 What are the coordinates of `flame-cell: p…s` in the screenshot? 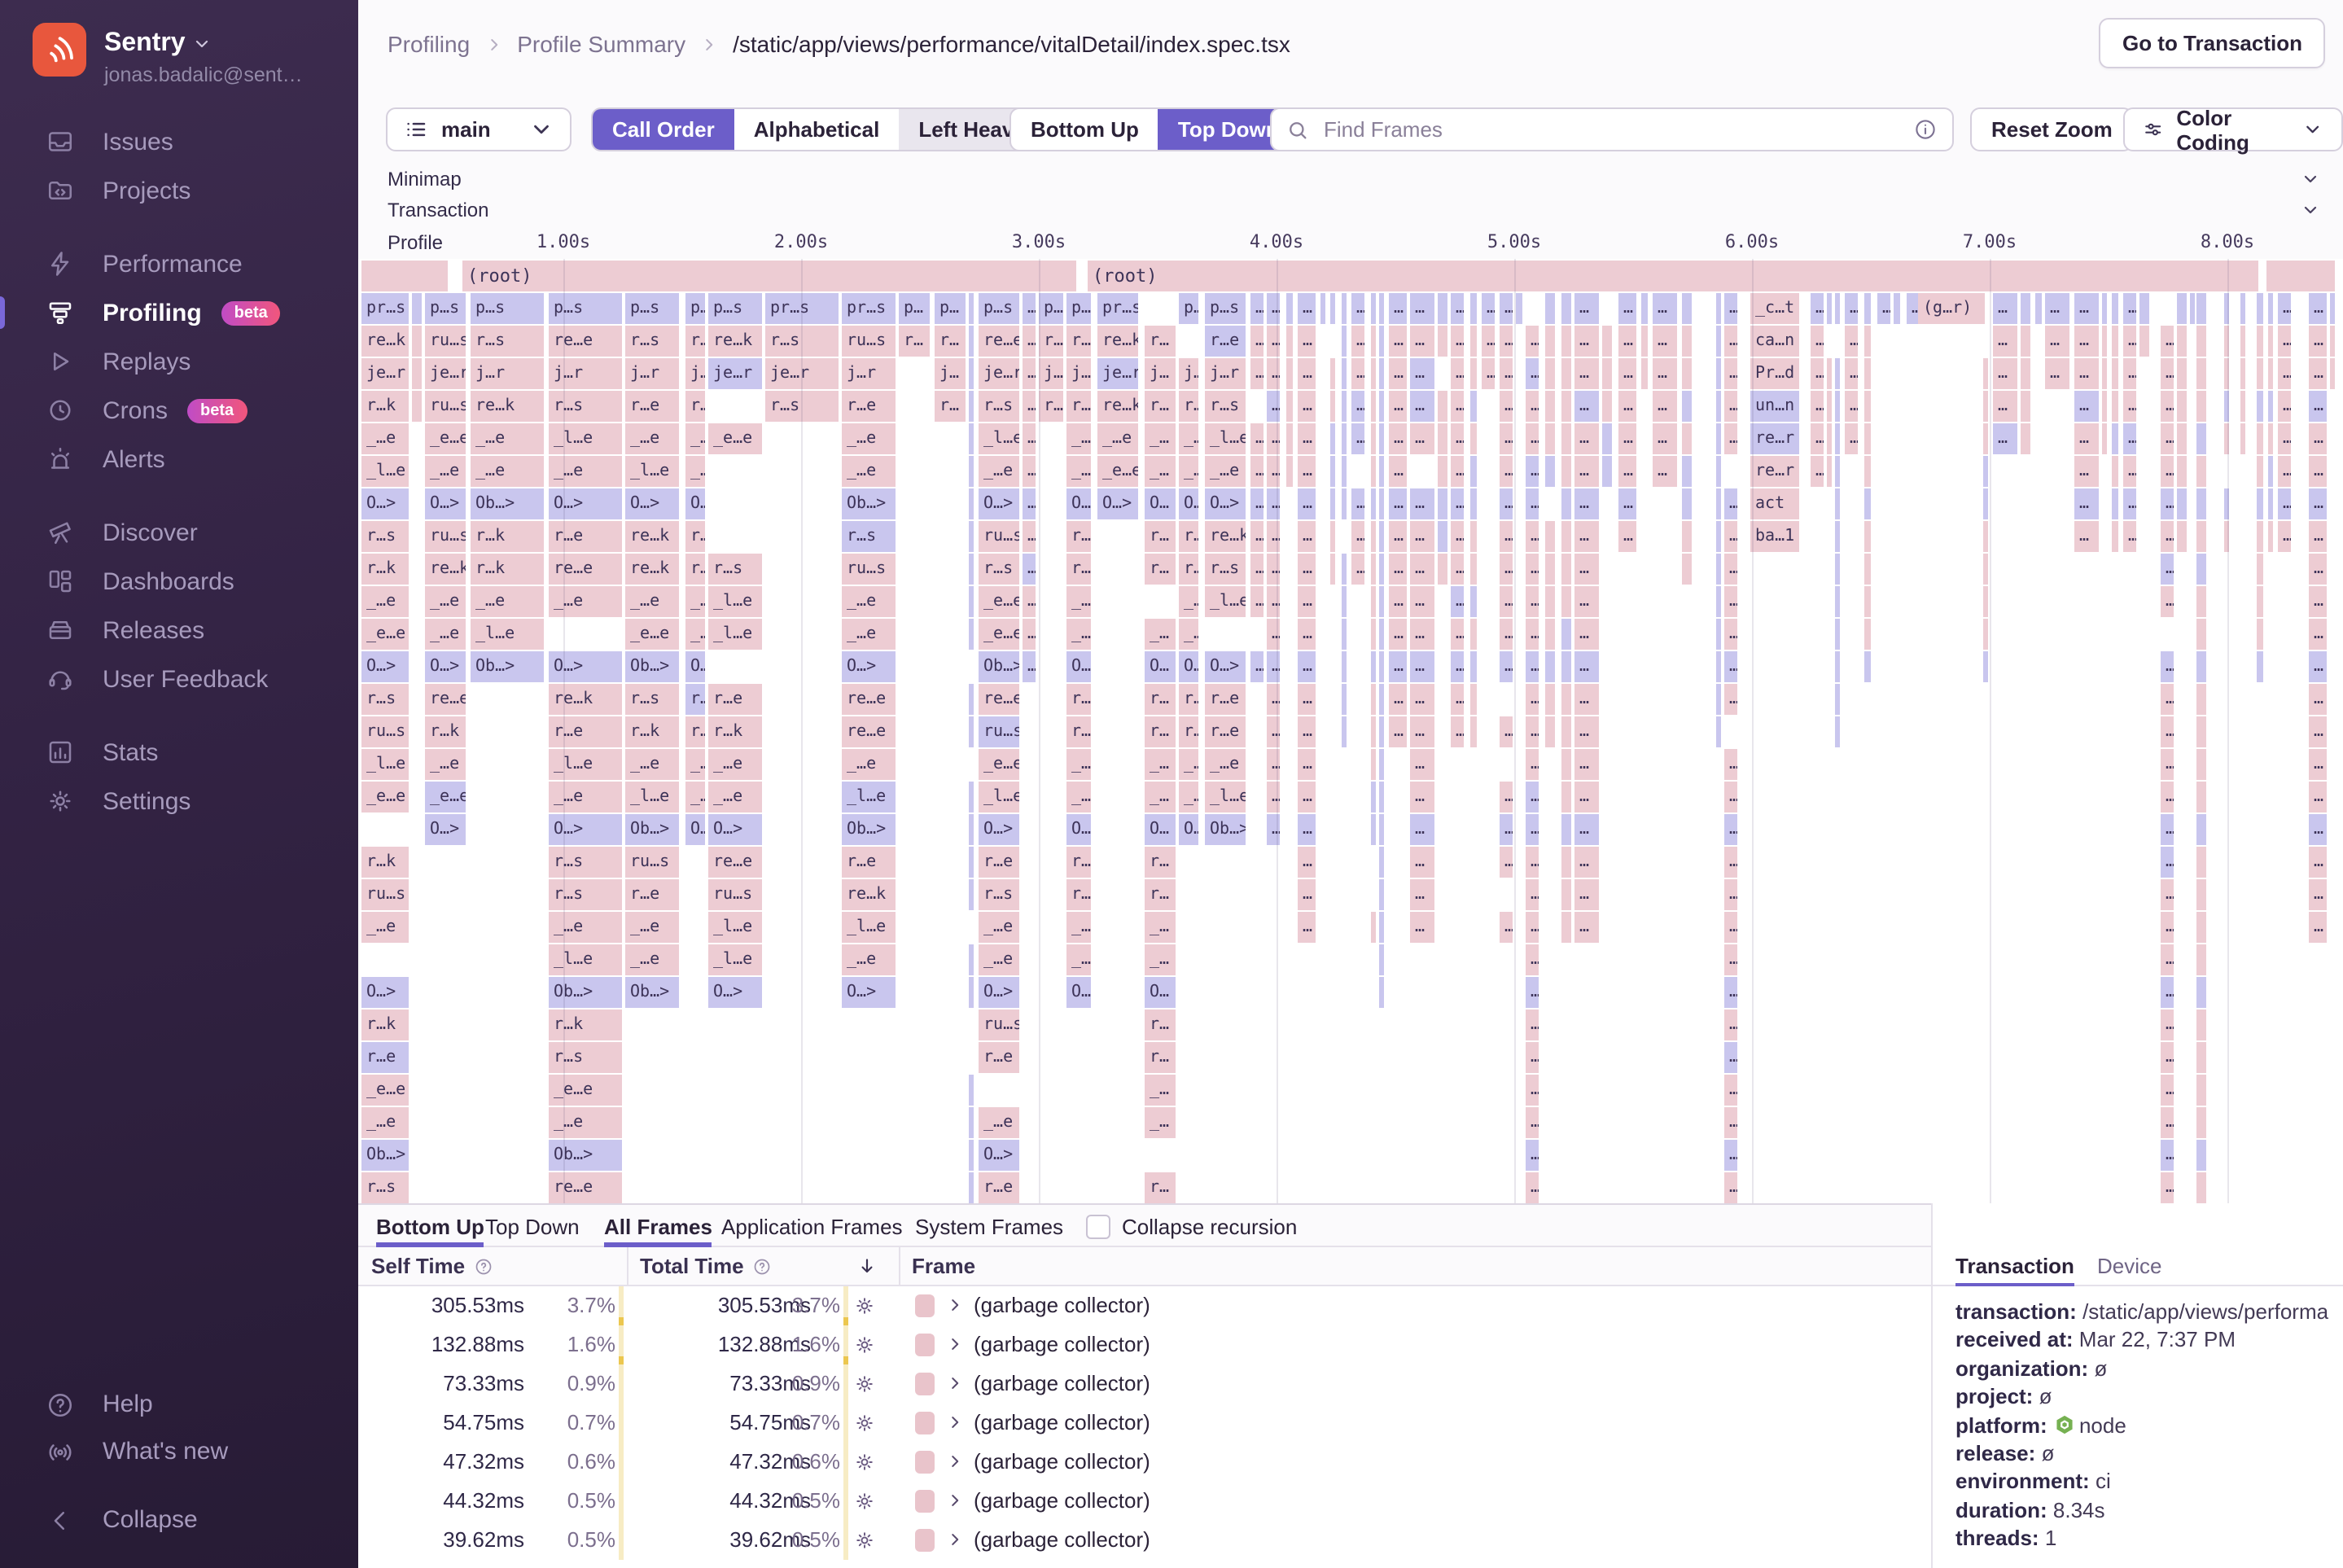 It's located at (507, 309).